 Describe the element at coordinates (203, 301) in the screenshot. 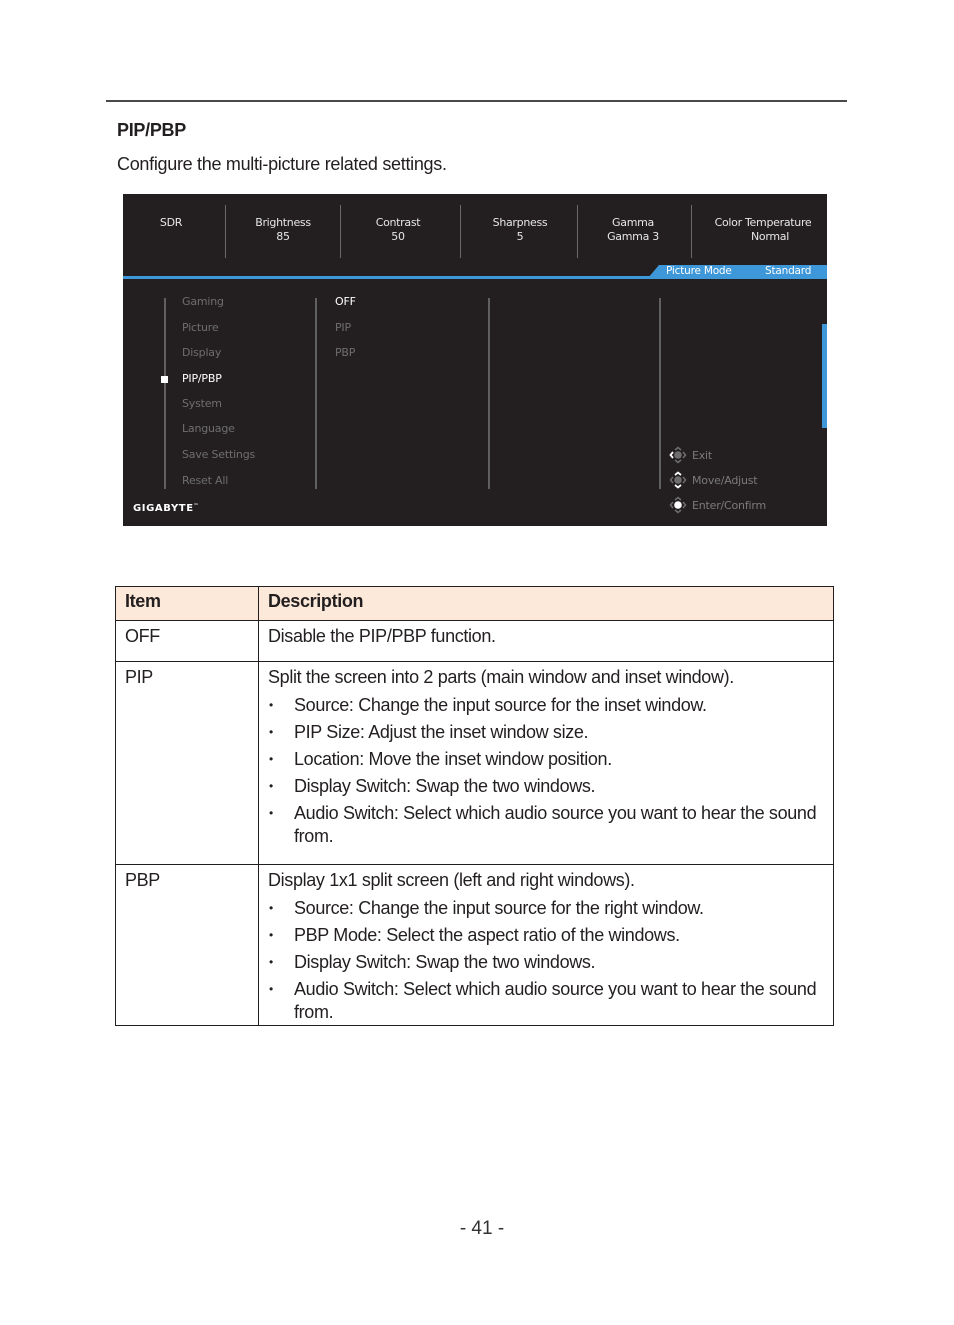

I see `menu-item-gaming: Gaming` at that location.